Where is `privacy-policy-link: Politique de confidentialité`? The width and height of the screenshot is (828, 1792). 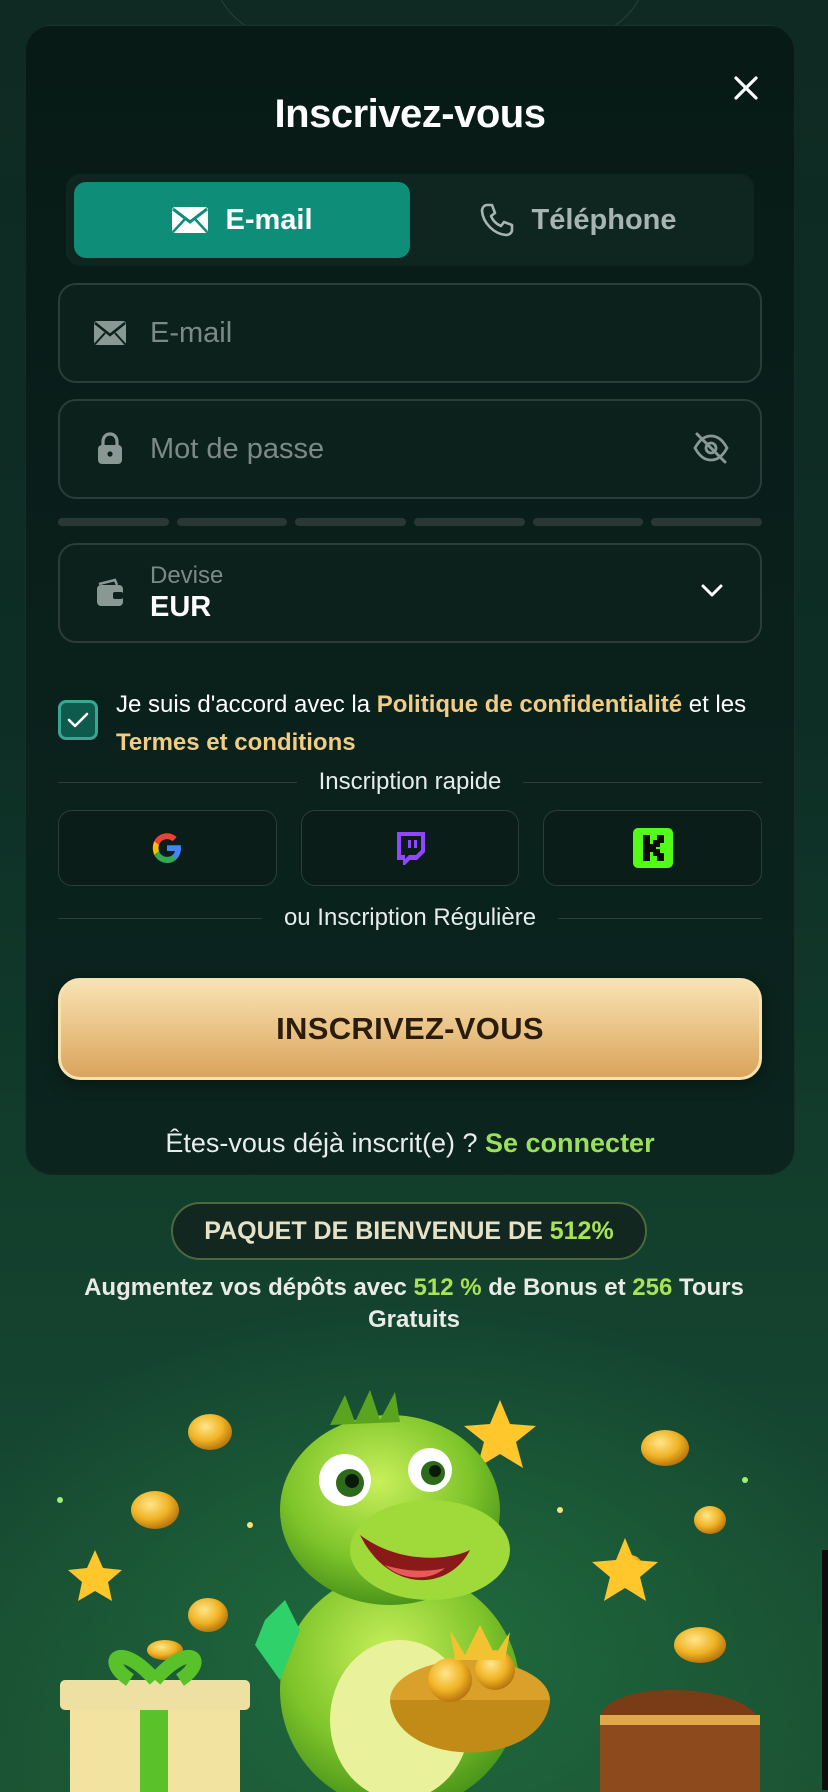
privacy-policy-link: Politique de confidentialité is located at coordinates (529, 704).